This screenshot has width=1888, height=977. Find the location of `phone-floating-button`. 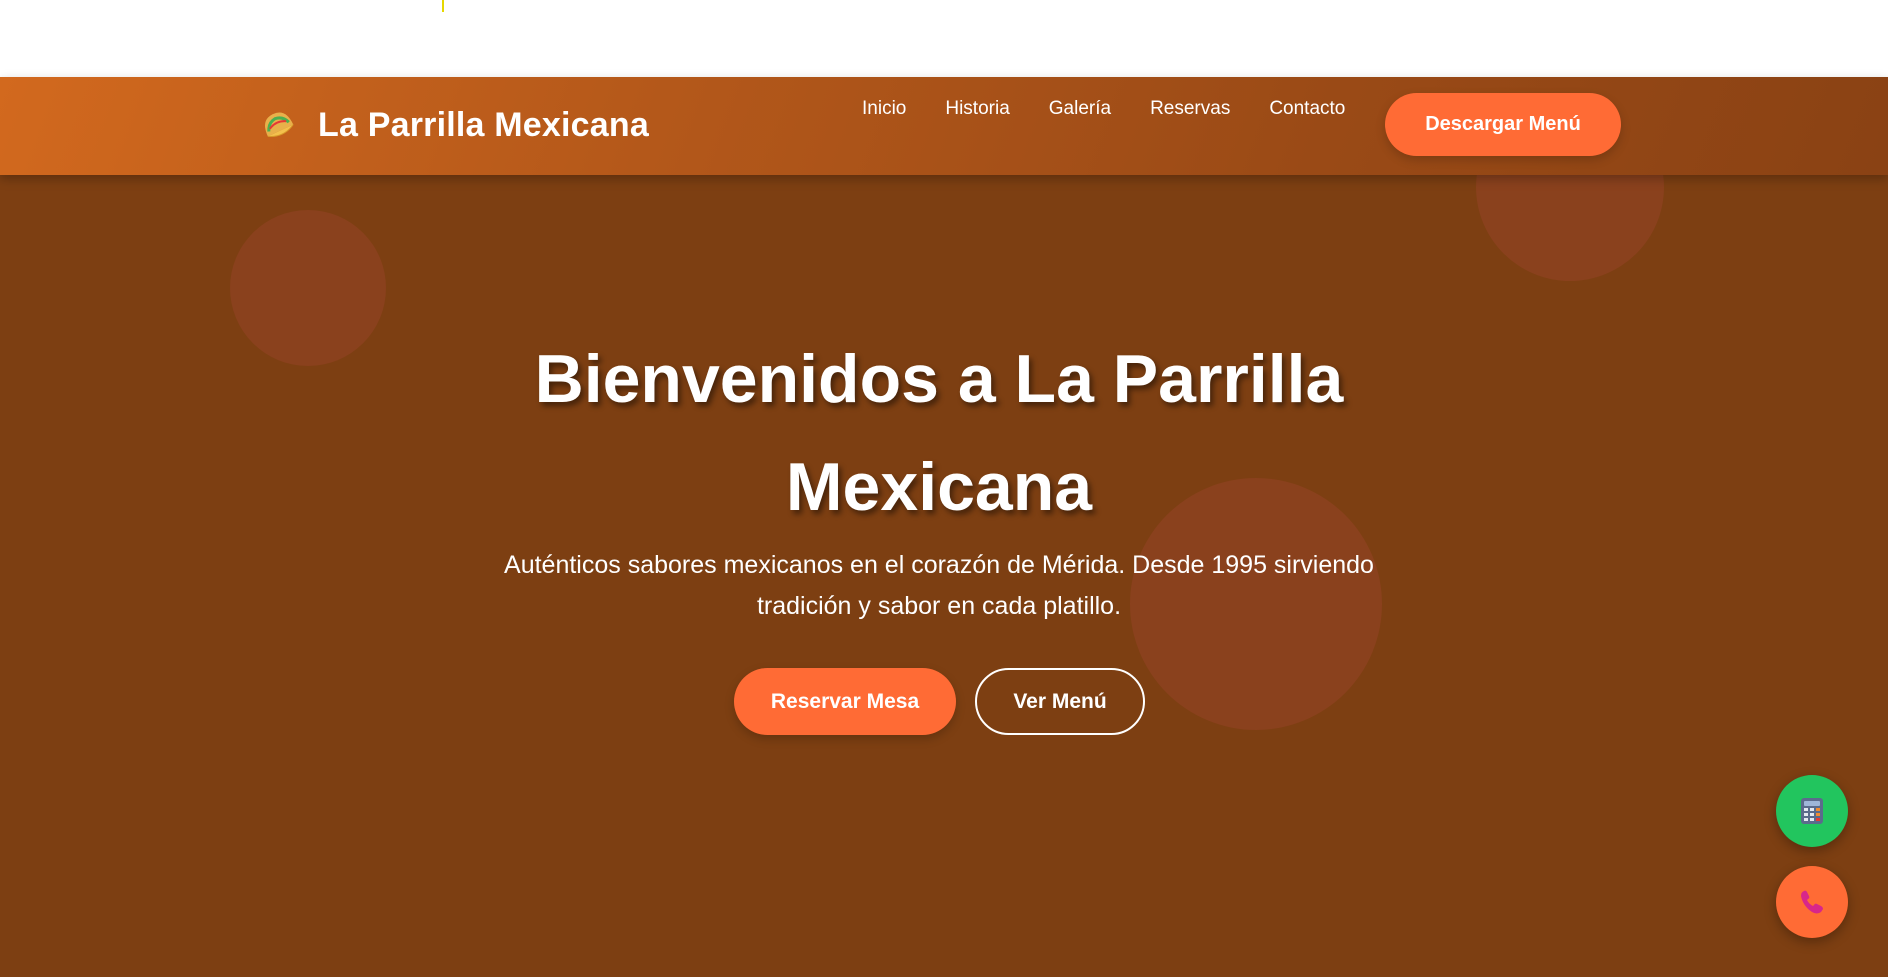

phone-floating-button is located at coordinates (1812, 902).